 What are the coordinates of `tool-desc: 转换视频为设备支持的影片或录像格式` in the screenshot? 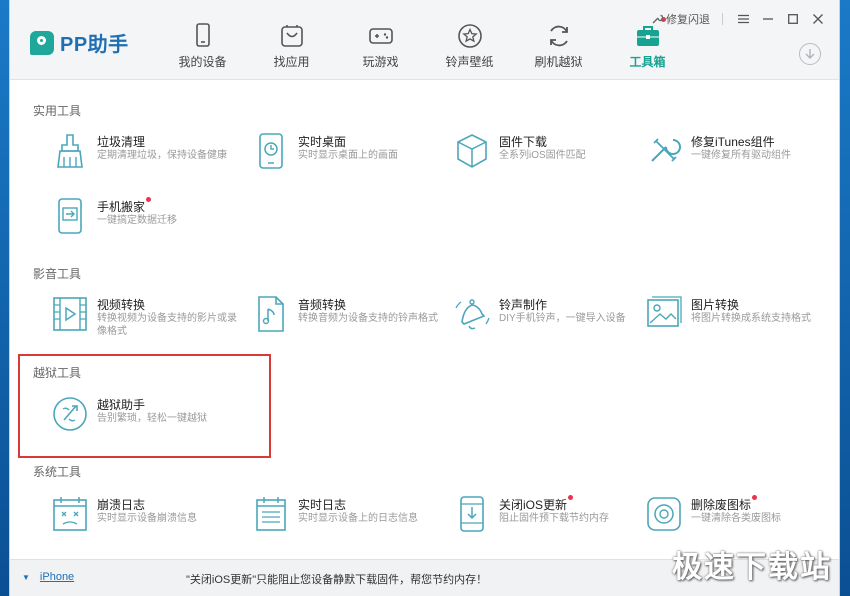 It's located at (167, 325).